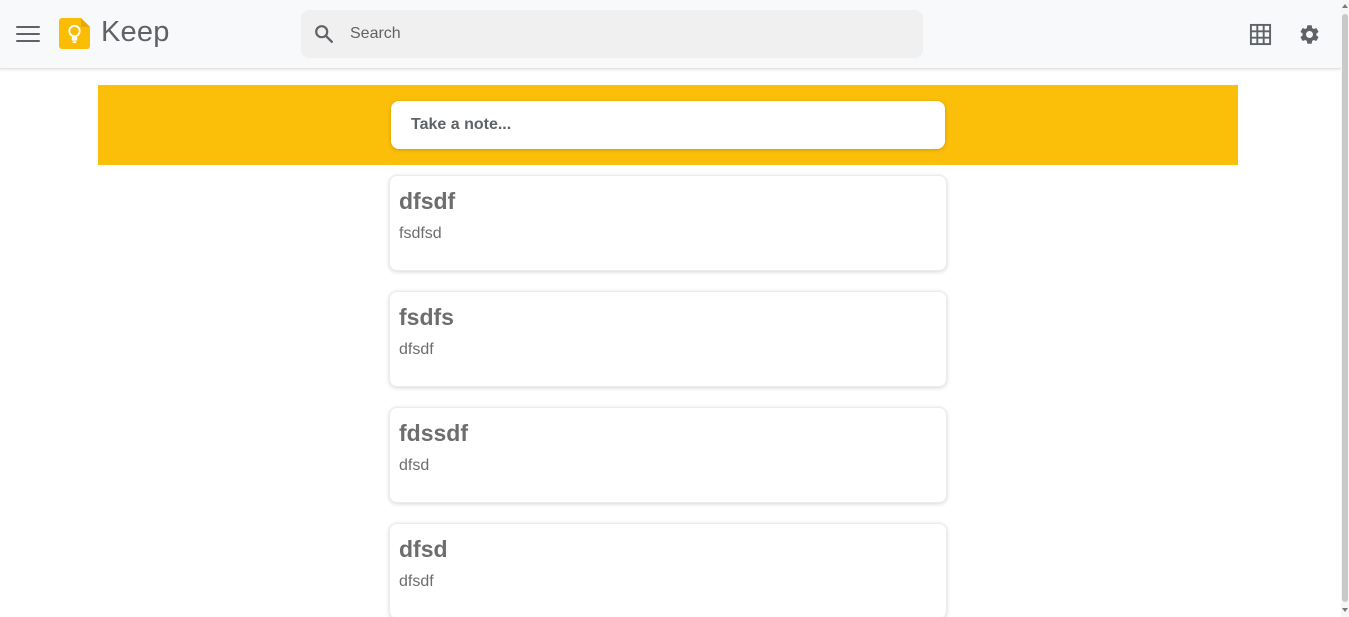 The image size is (1349, 617). What do you see at coordinates (1345, 6) in the screenshot?
I see `scroll-up-arrow-icon` at bounding box center [1345, 6].